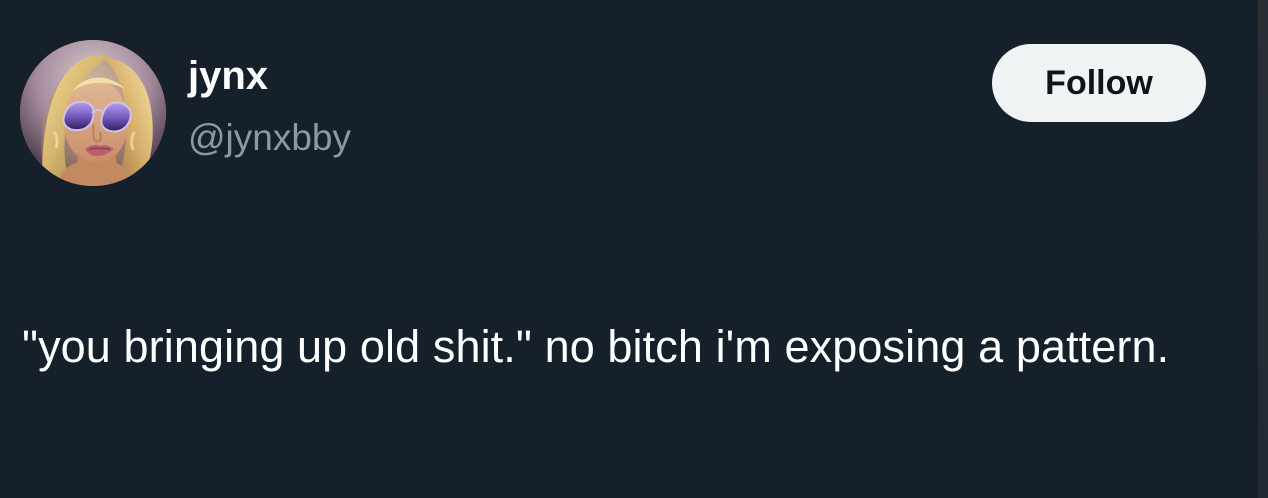  What do you see at coordinates (228, 76) in the screenshot?
I see `display-name: jynx` at bounding box center [228, 76].